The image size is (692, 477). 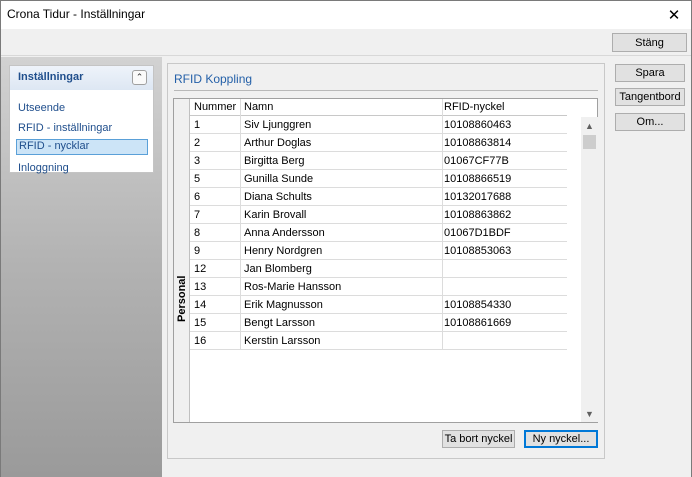 What do you see at coordinates (82, 169) in the screenshot?
I see `sidebar-item-login: Inloggning` at bounding box center [82, 169].